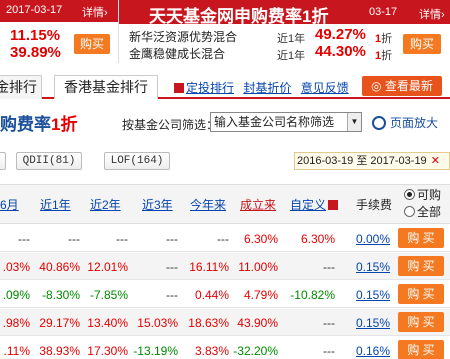 This screenshot has width=450, height=359. Describe the element at coordinates (95, 12) in the screenshot. I see `ad-left-detail-link: 详情›` at that location.